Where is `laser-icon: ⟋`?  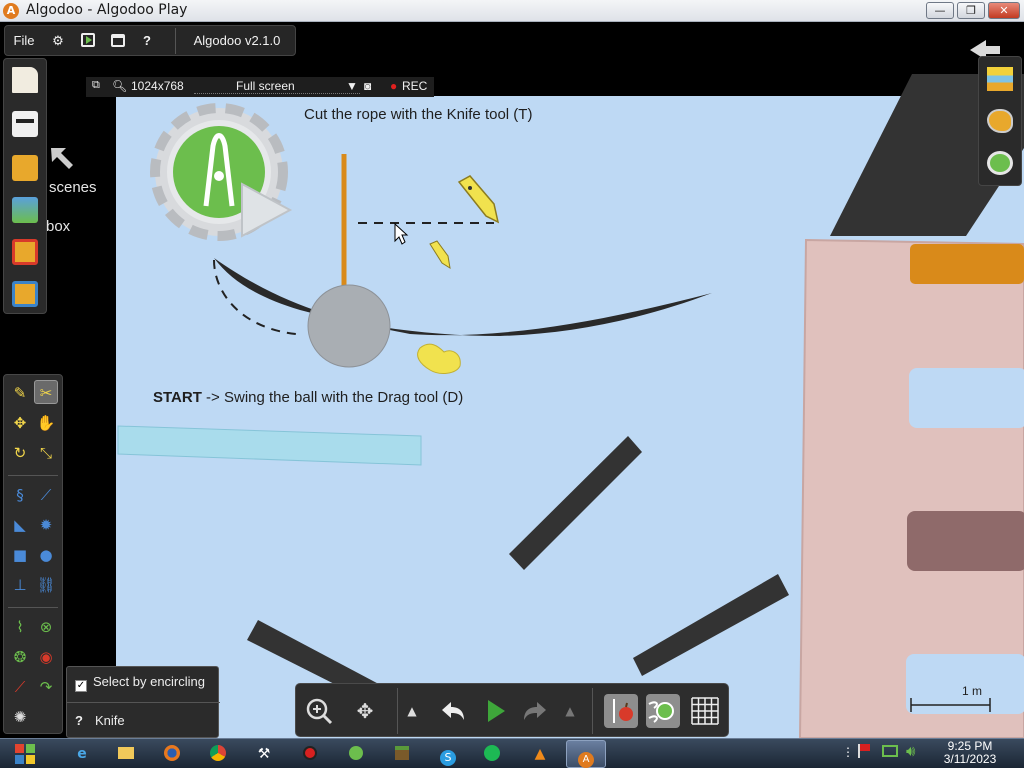 laser-icon: ⟋ is located at coordinates (20, 687).